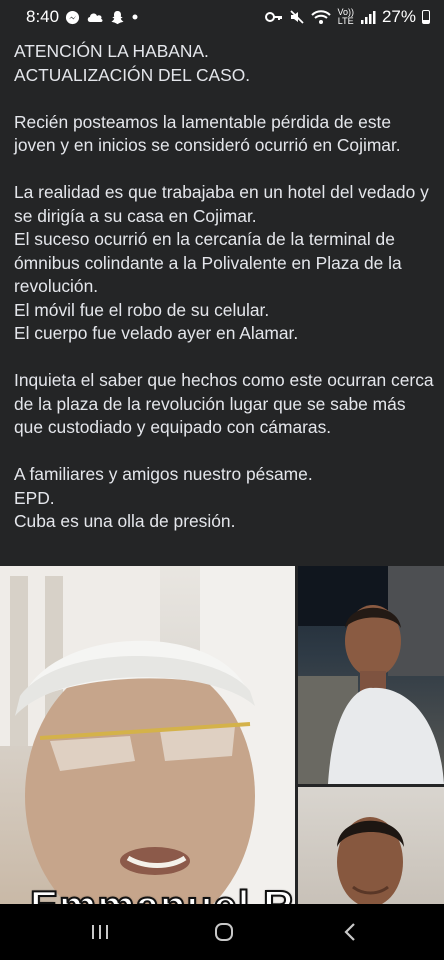 The height and width of the screenshot is (960, 444). I want to click on home-button, so click(224, 932).